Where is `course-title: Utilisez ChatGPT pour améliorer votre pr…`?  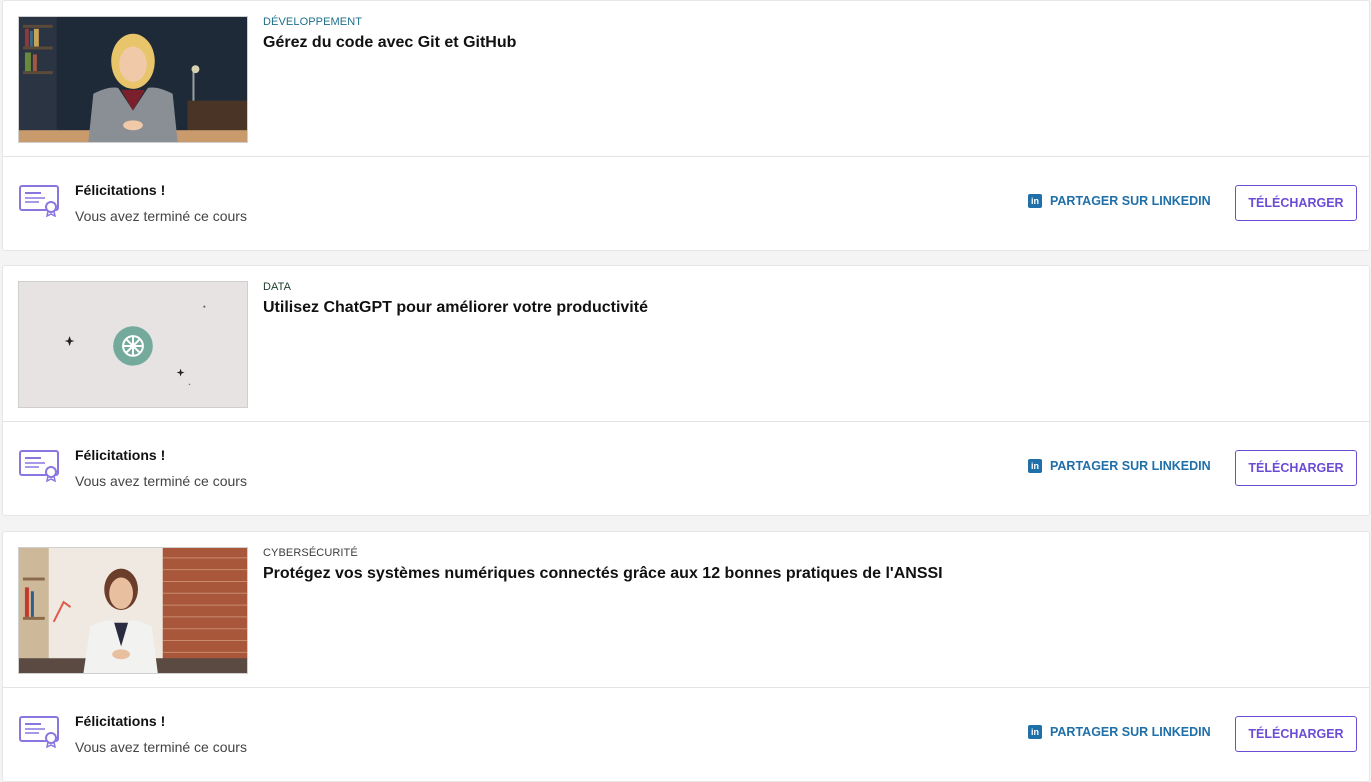 course-title: Utilisez ChatGPT pour améliorer votre pr… is located at coordinates (455, 308).